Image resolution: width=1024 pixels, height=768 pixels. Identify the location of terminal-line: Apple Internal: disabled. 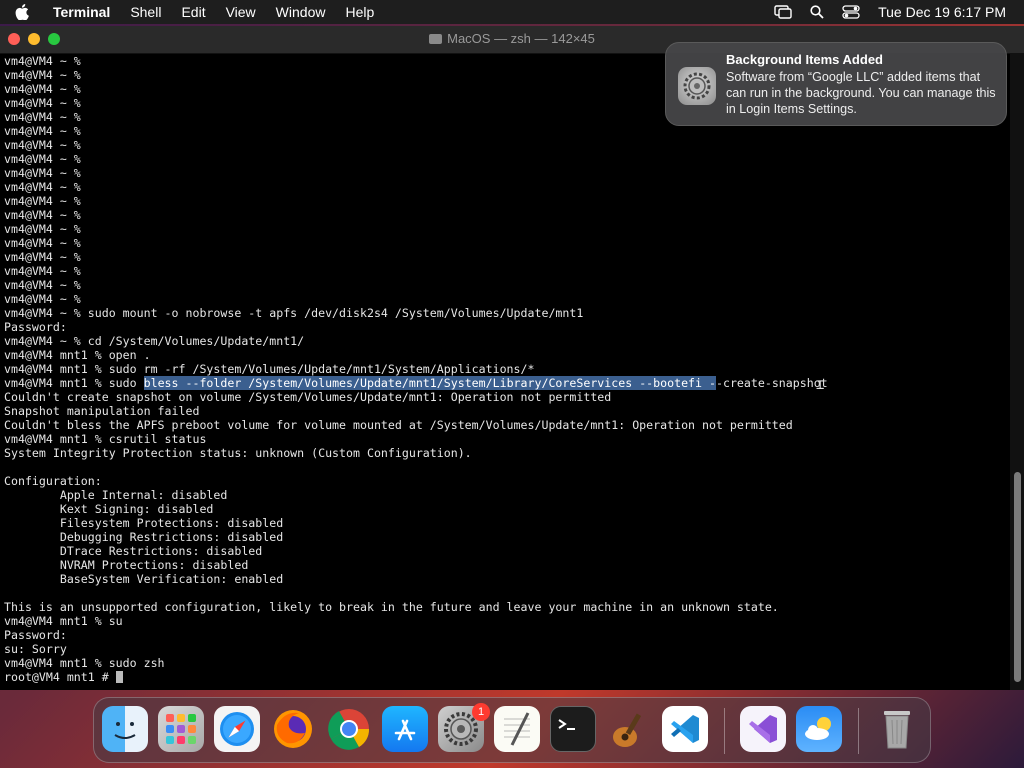
(116, 495).